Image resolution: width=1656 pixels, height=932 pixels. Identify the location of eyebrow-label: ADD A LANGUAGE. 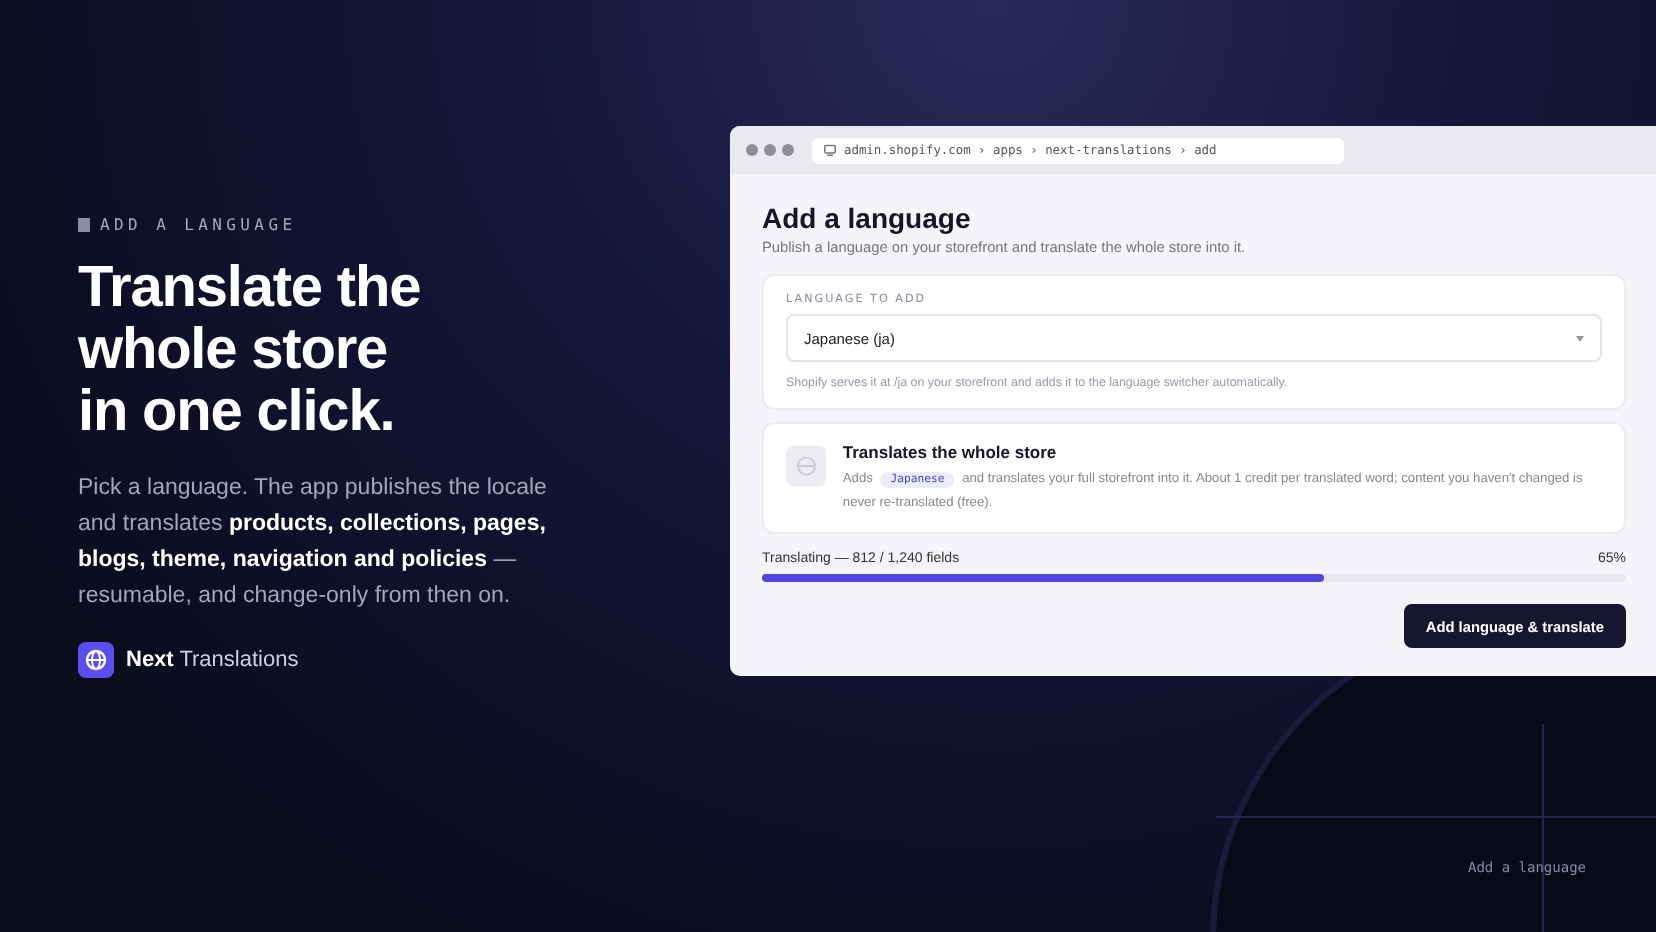
(198, 225).